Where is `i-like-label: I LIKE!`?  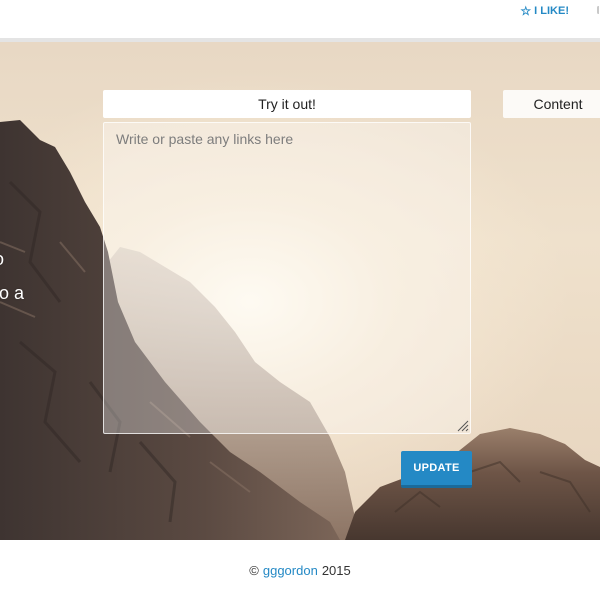 i-like-label: I LIKE! is located at coordinates (551, 11).